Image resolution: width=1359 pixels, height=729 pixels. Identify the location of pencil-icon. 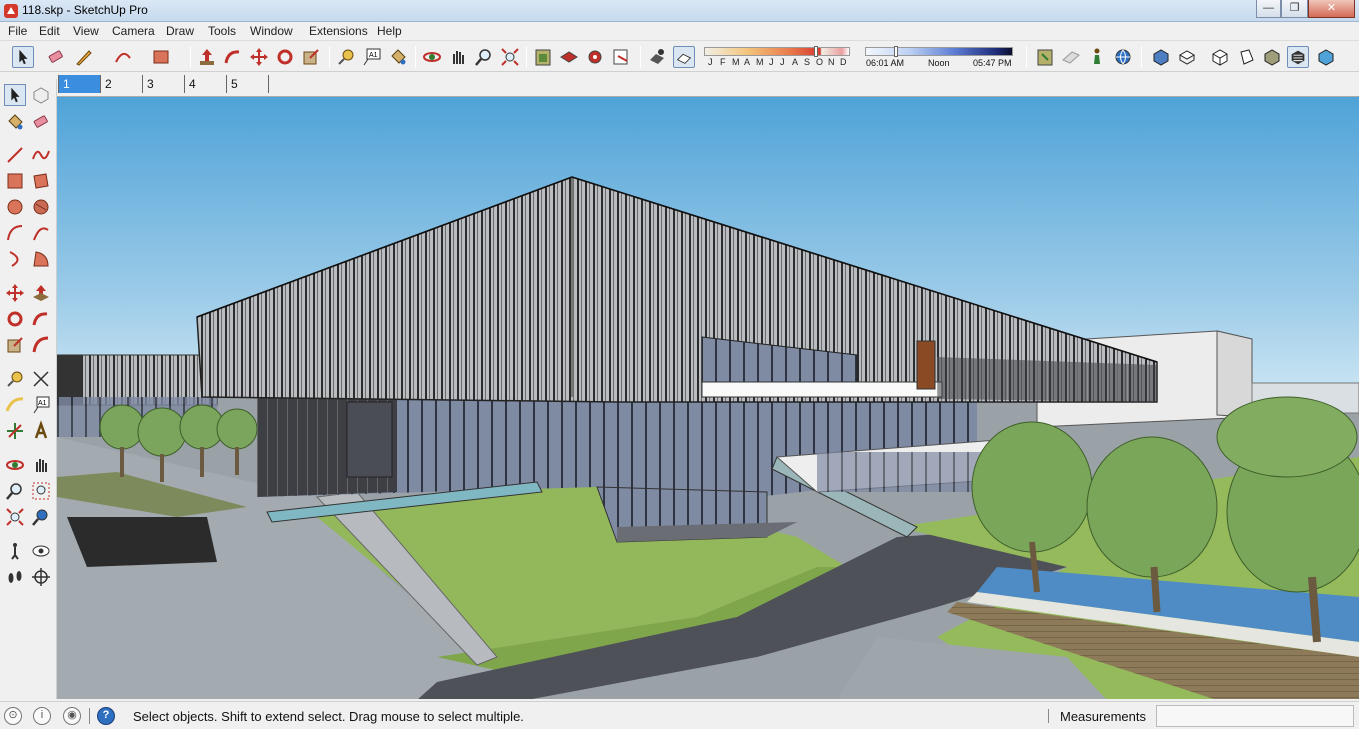
(84, 57).